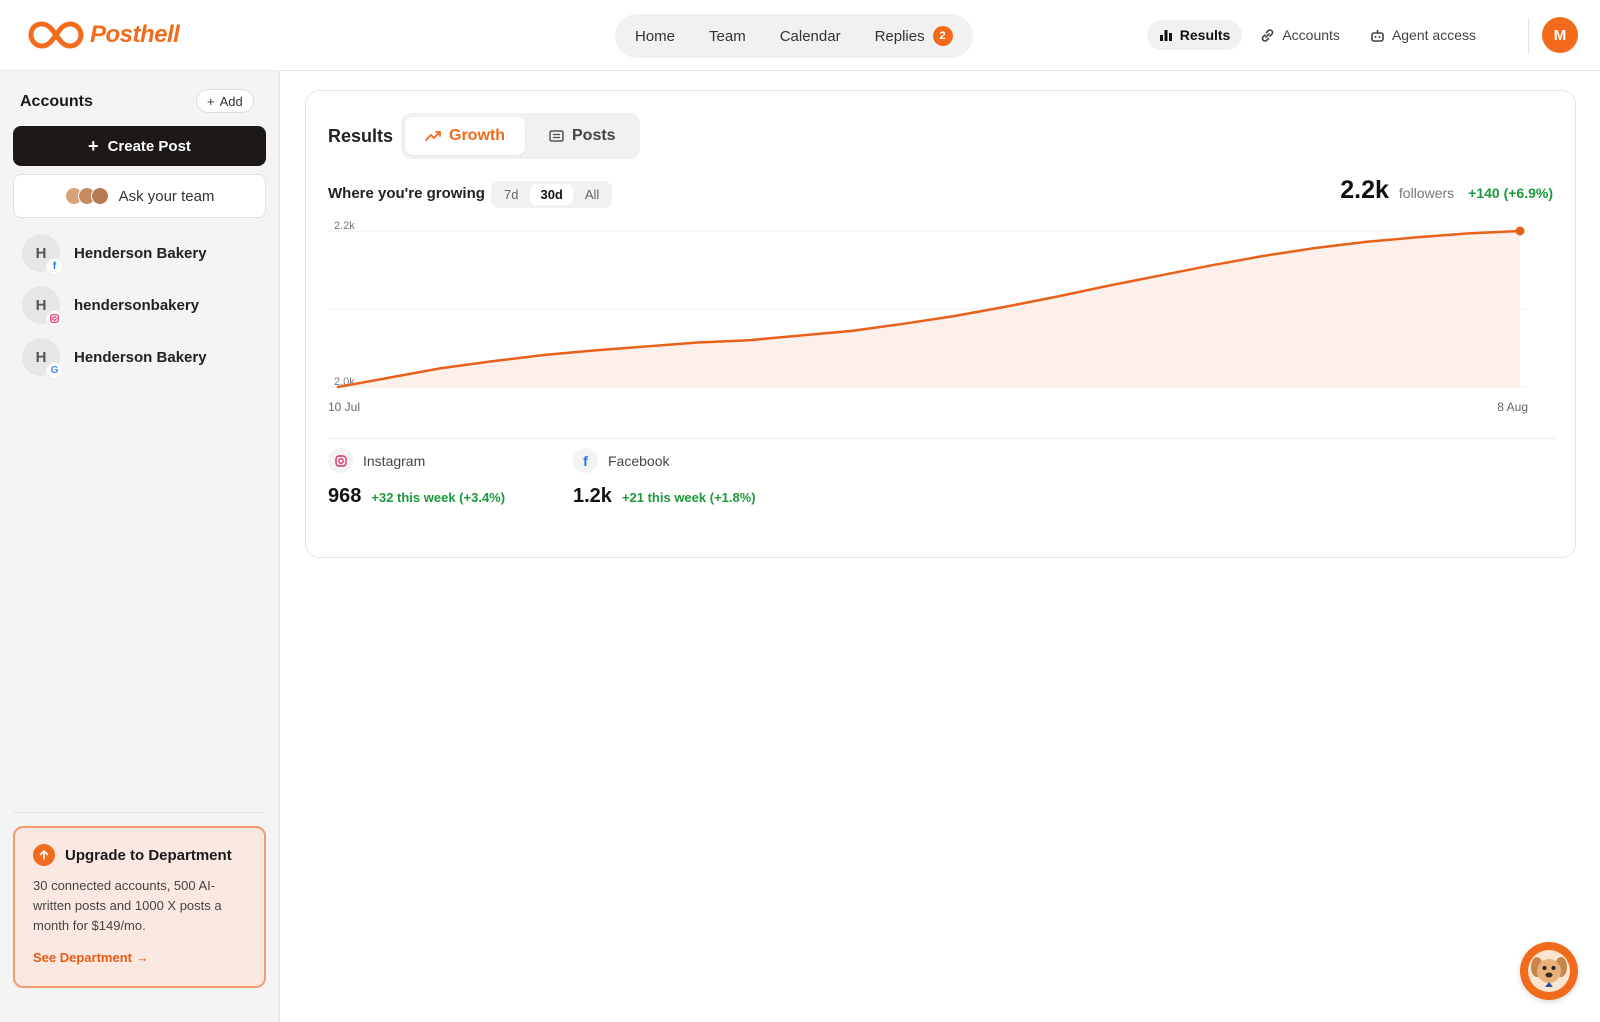  I want to click on platform-values: 1.2k +21 this week (+1.8%), so click(664, 496).